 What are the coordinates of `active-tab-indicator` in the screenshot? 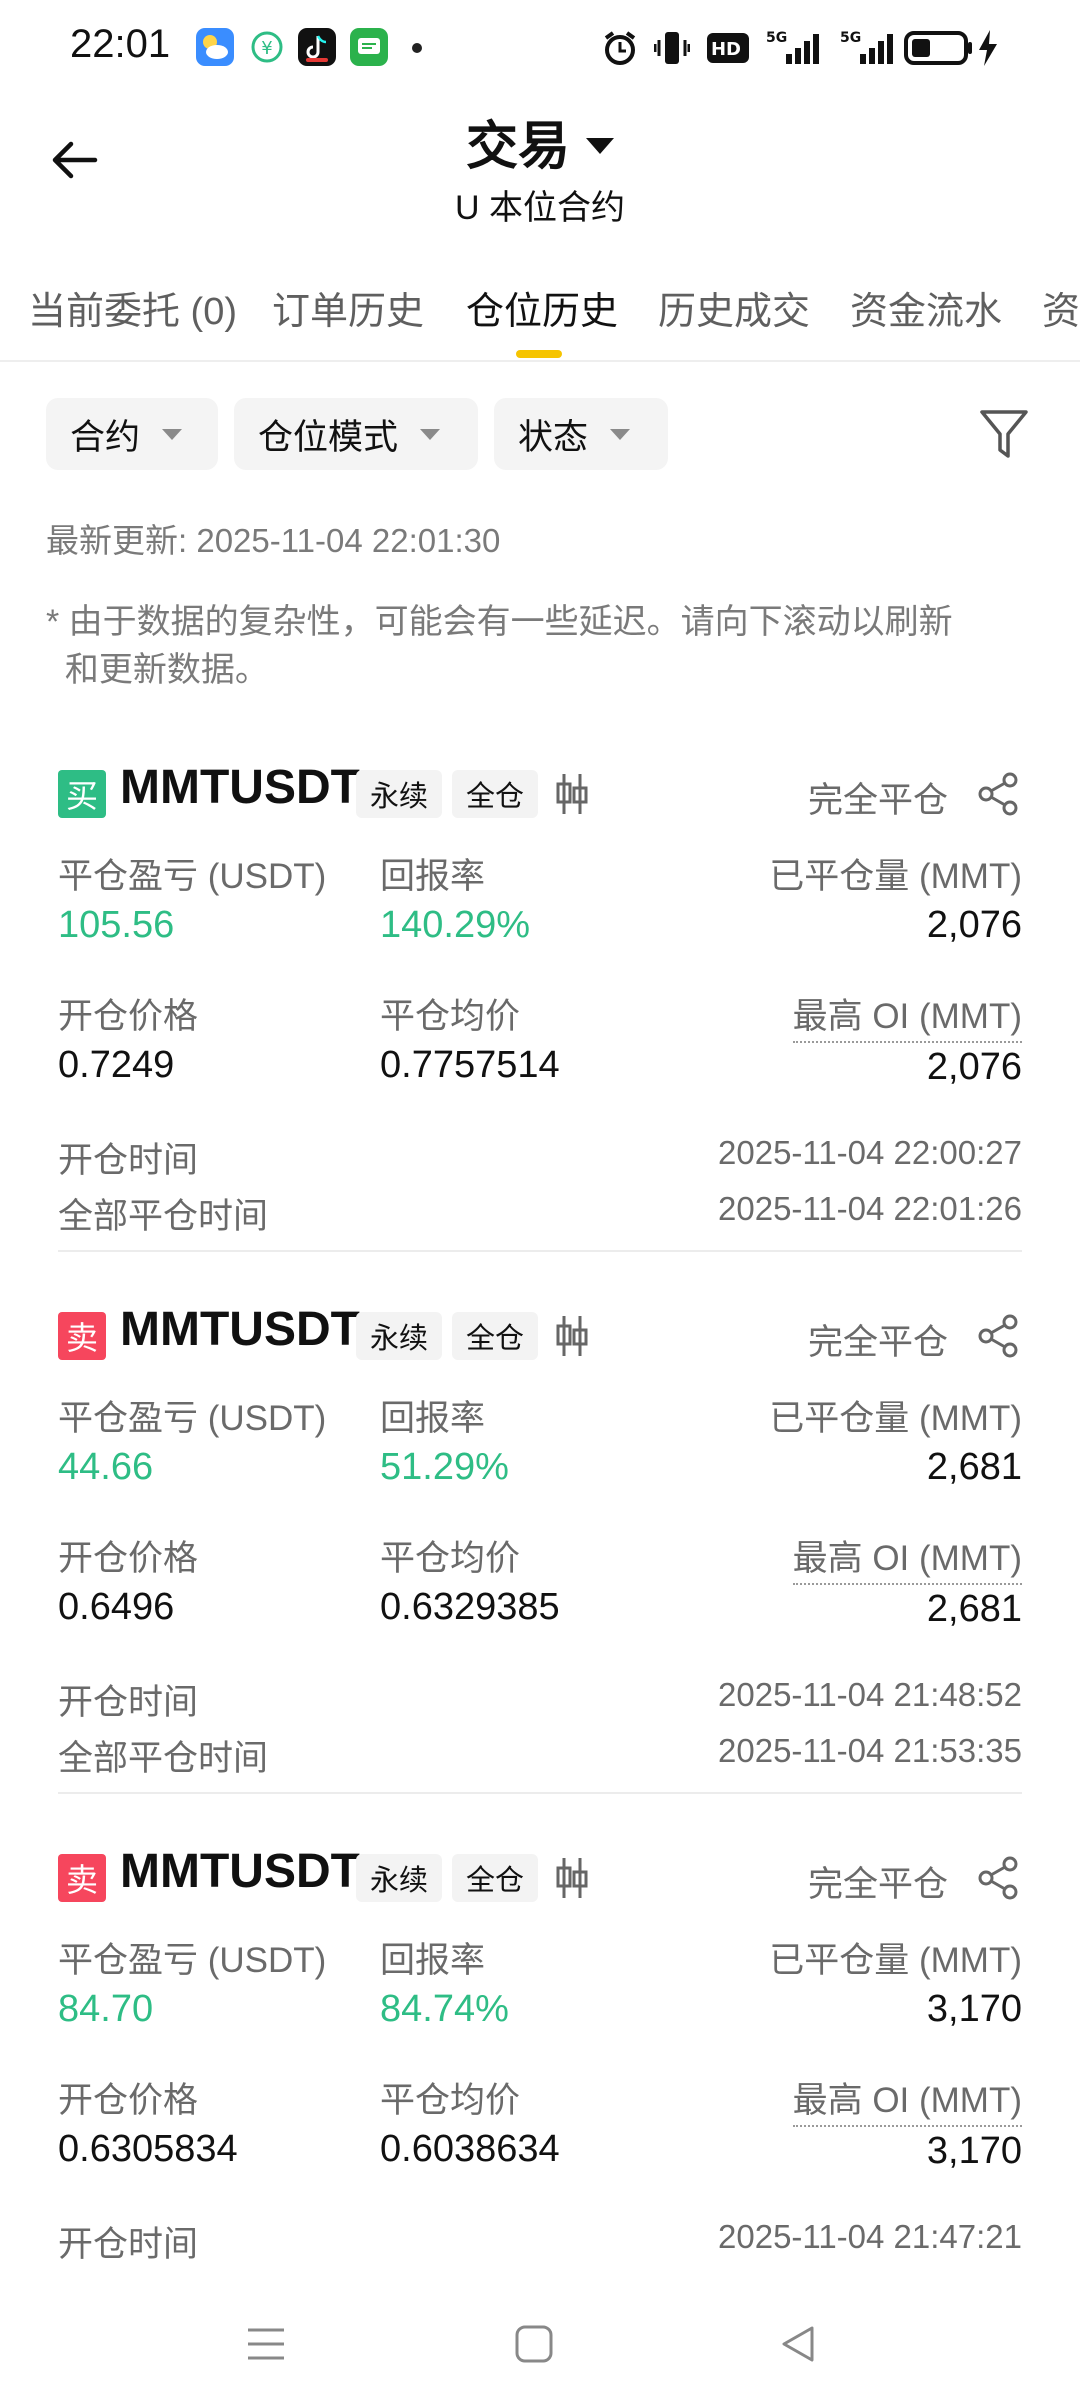 It's located at (539, 354).